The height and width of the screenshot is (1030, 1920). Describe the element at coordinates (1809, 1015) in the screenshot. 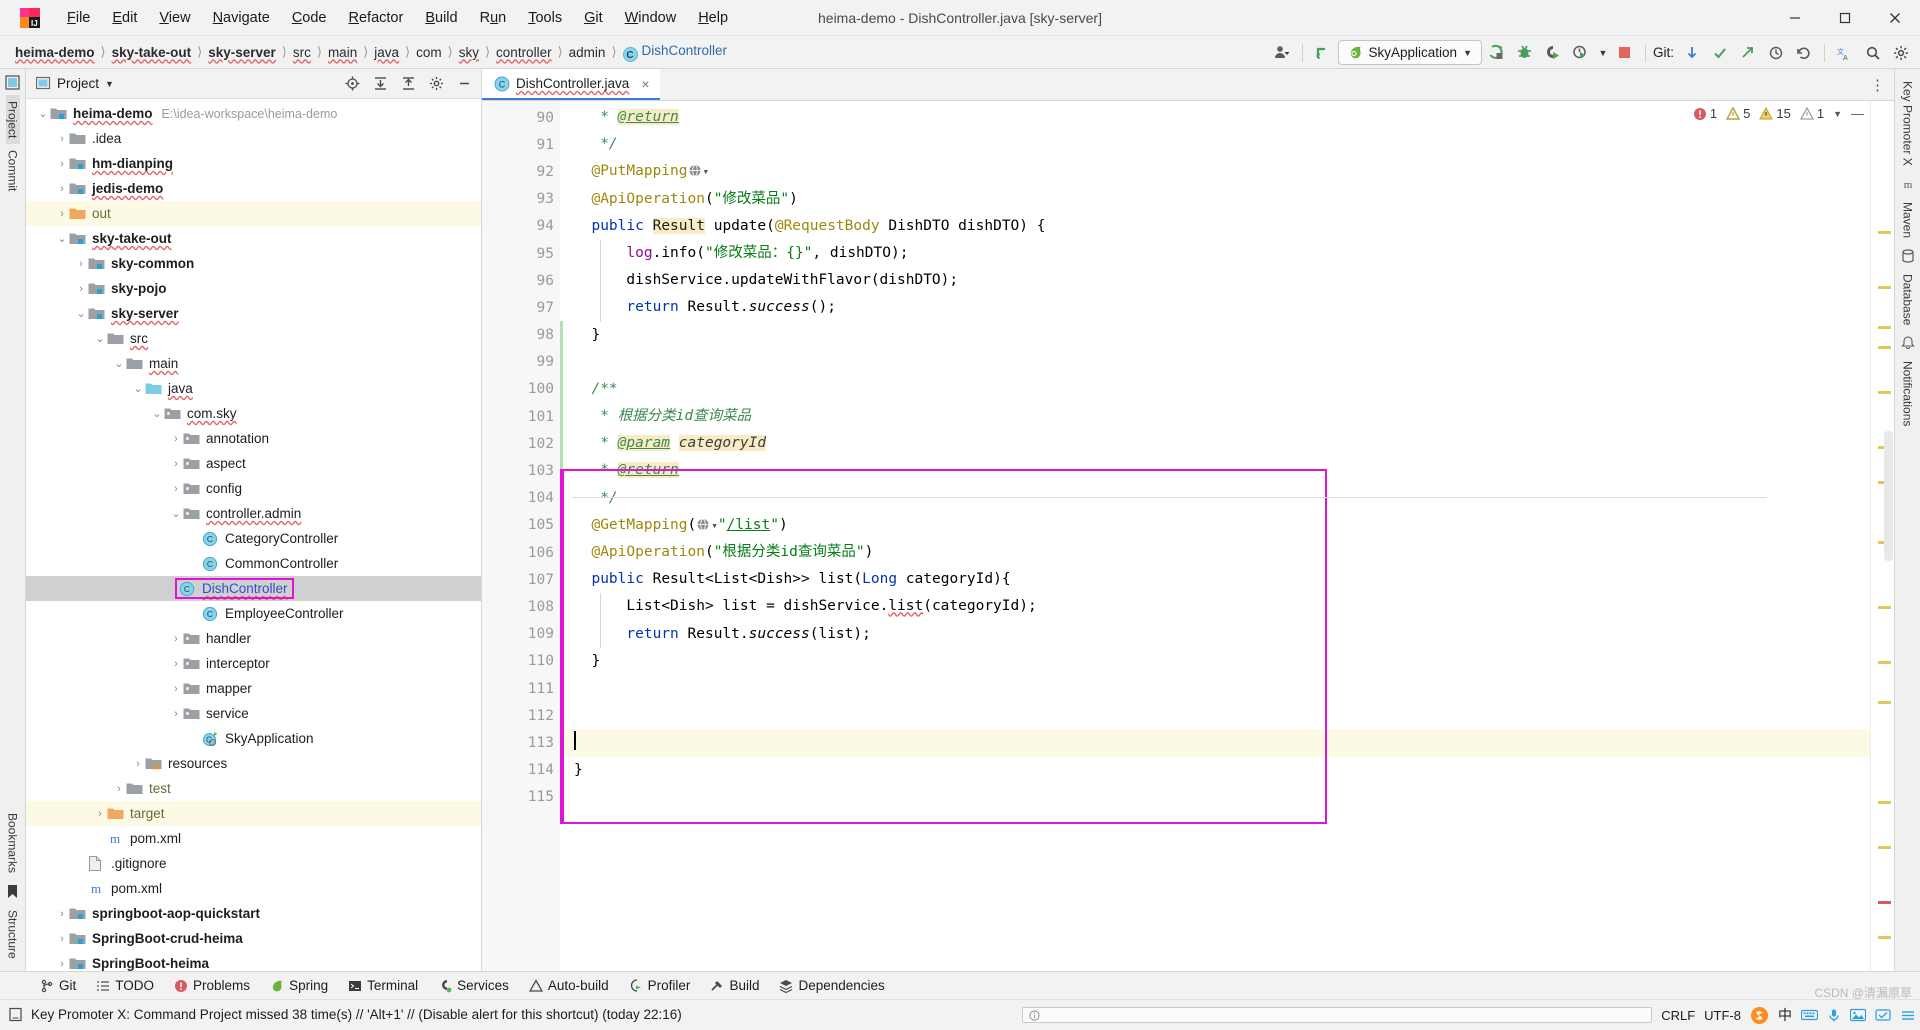

I see `keyboard-icon` at that location.